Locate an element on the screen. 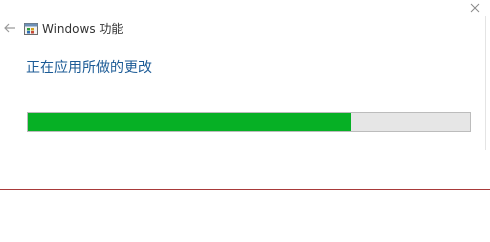 Image resolution: width=490 pixels, height=242 pixels. progress-bar-fill is located at coordinates (189, 122).